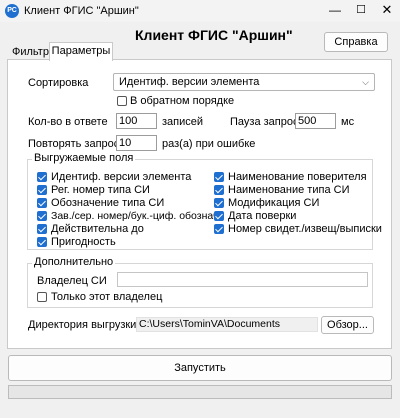  I want to click on only-owner-checkbox, so click(42, 297).